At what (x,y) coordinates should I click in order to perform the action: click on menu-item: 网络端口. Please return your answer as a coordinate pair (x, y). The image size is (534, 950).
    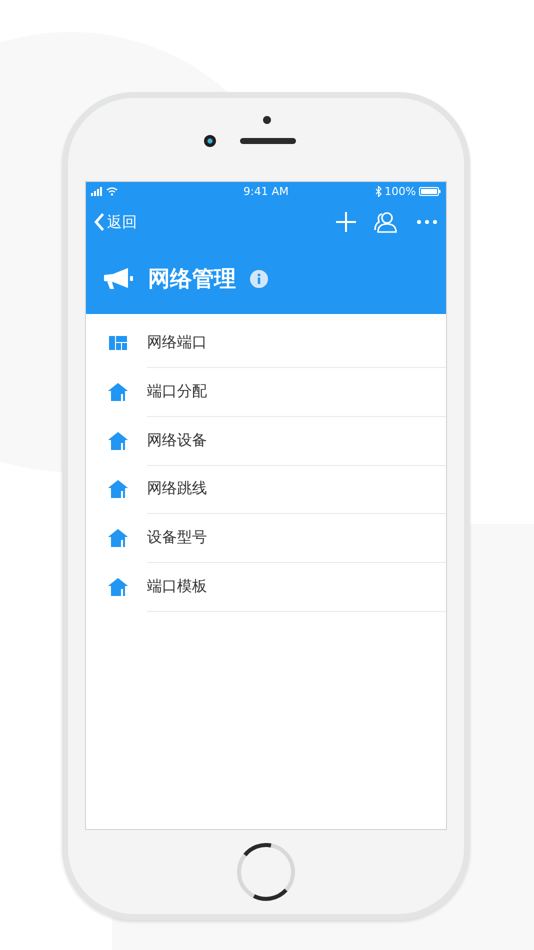
    Looking at the image, I should click on (296, 343).